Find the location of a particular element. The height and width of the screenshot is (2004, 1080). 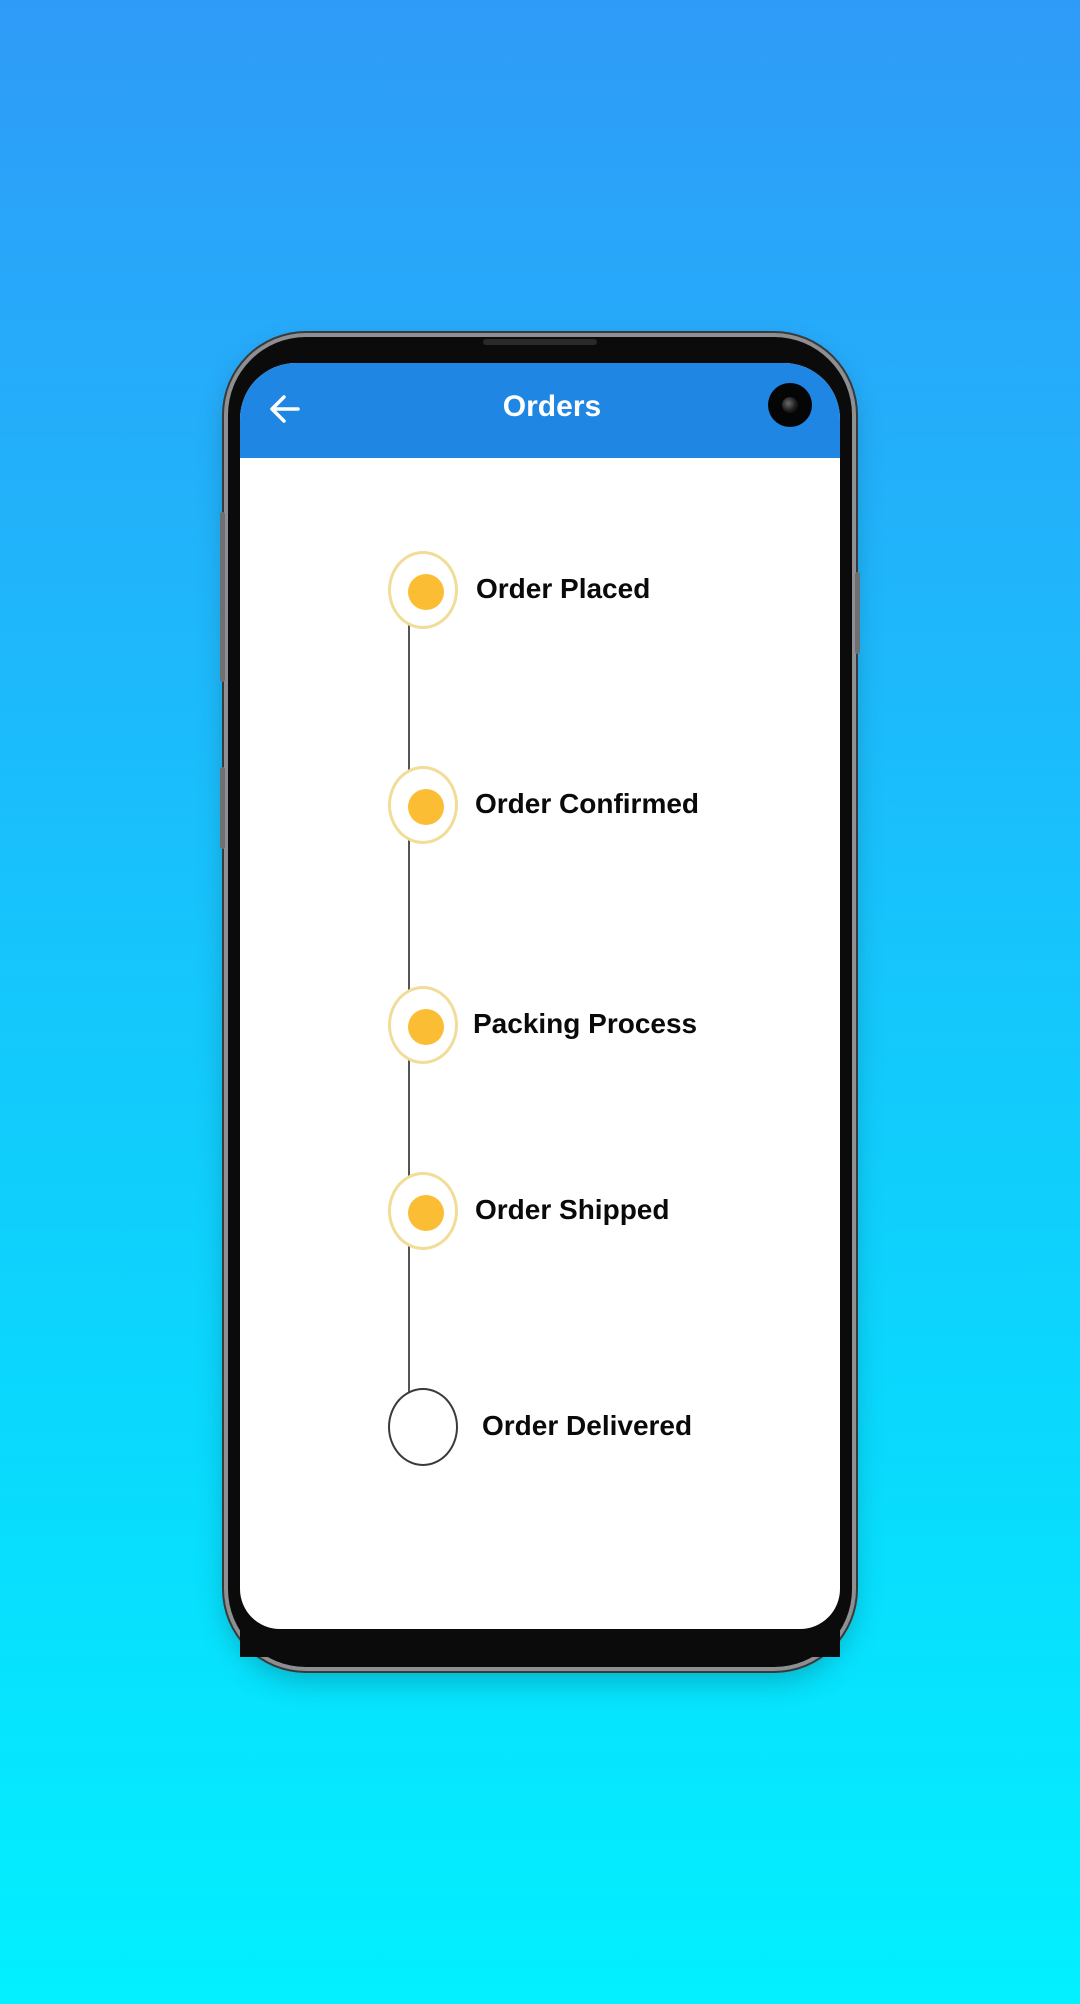

page-title: Orders is located at coordinates (552, 406).